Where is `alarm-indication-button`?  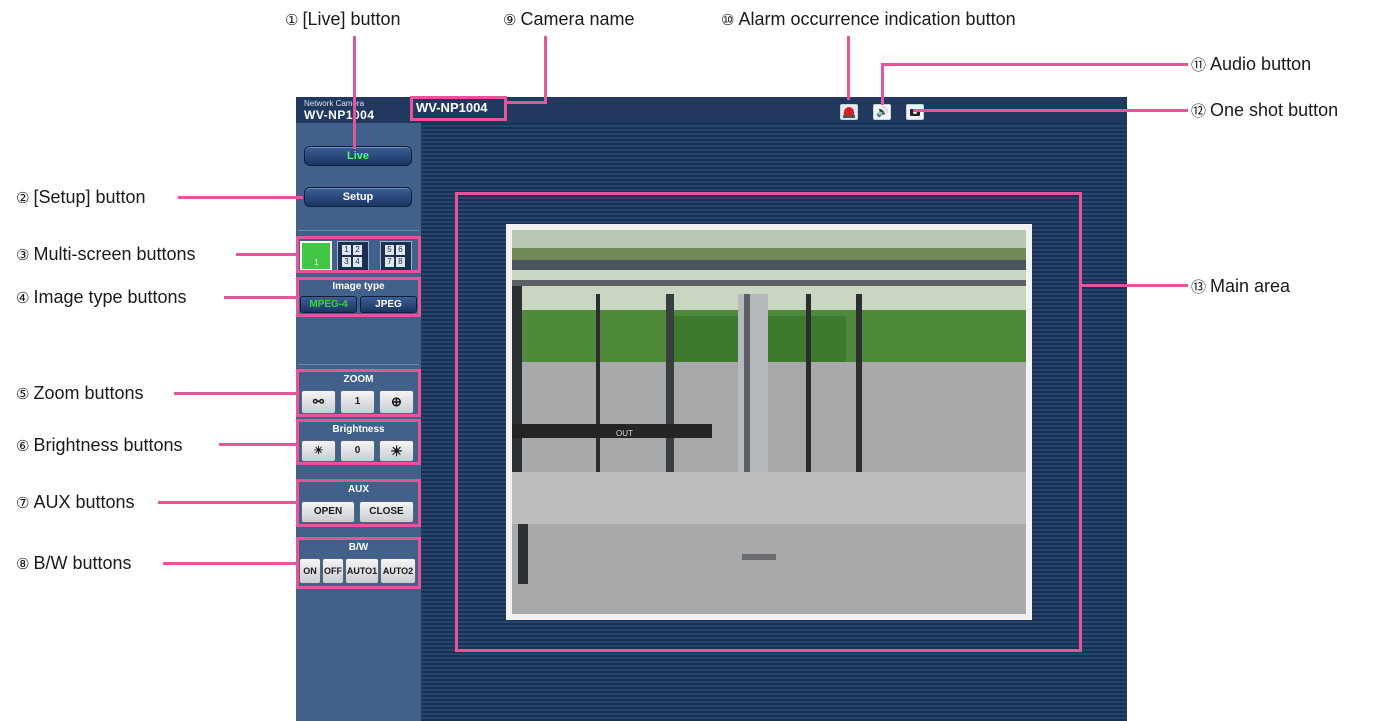
alarm-indication-button is located at coordinates (849, 112).